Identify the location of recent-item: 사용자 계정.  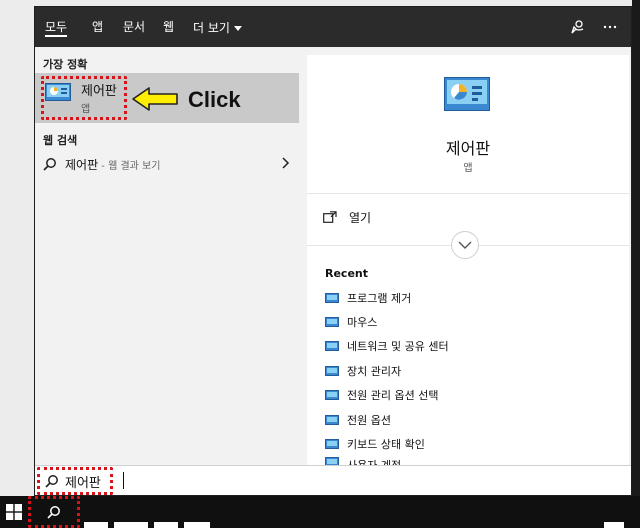
(363, 461).